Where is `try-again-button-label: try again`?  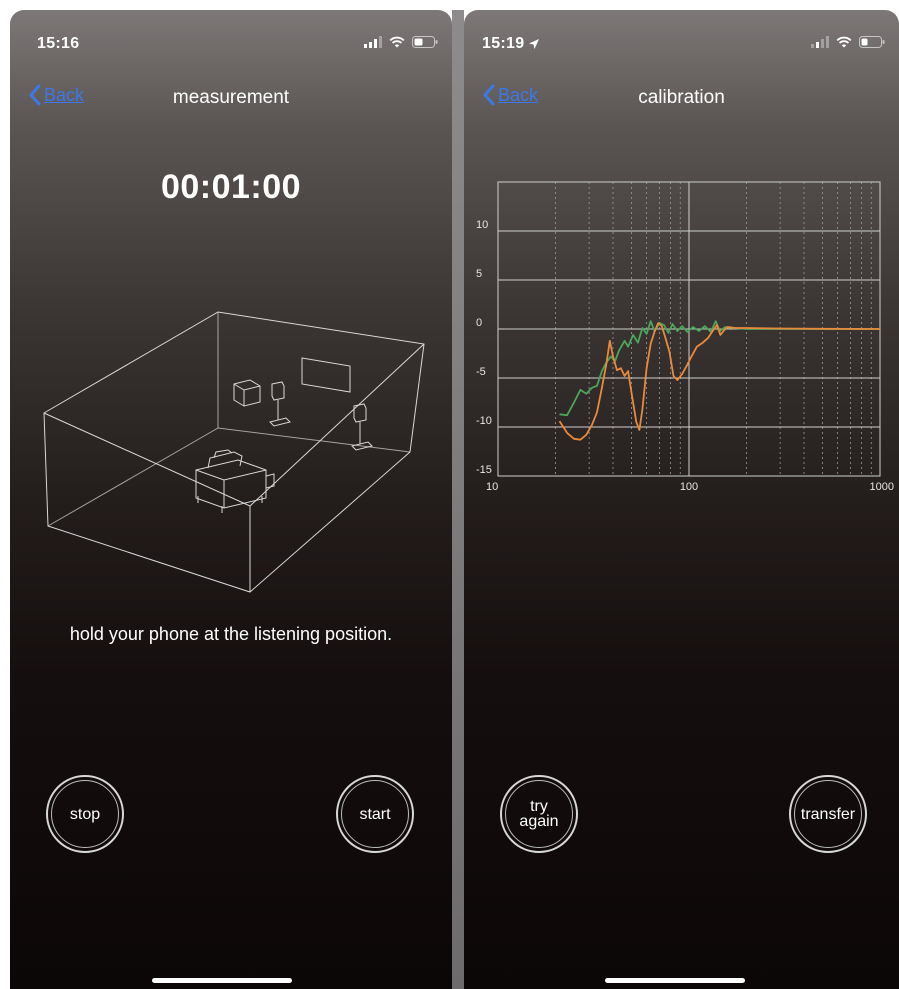 try-again-button-label: try again is located at coordinates (539, 814).